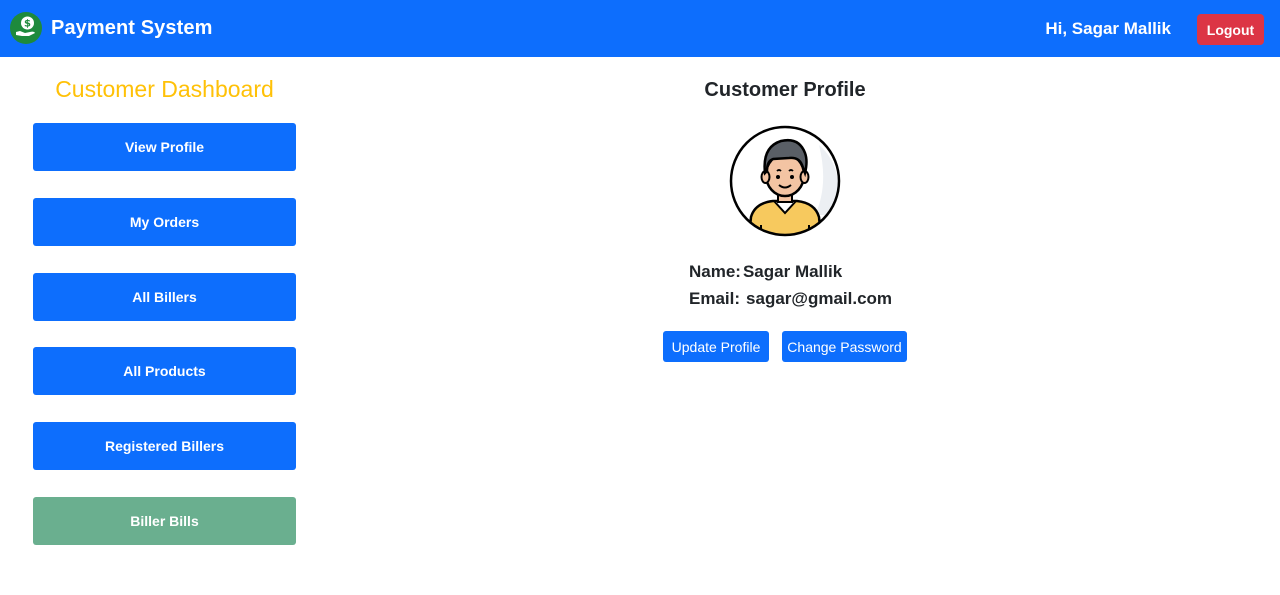  Describe the element at coordinates (132, 27) in the screenshot. I see `brand-title: Payment System` at that location.